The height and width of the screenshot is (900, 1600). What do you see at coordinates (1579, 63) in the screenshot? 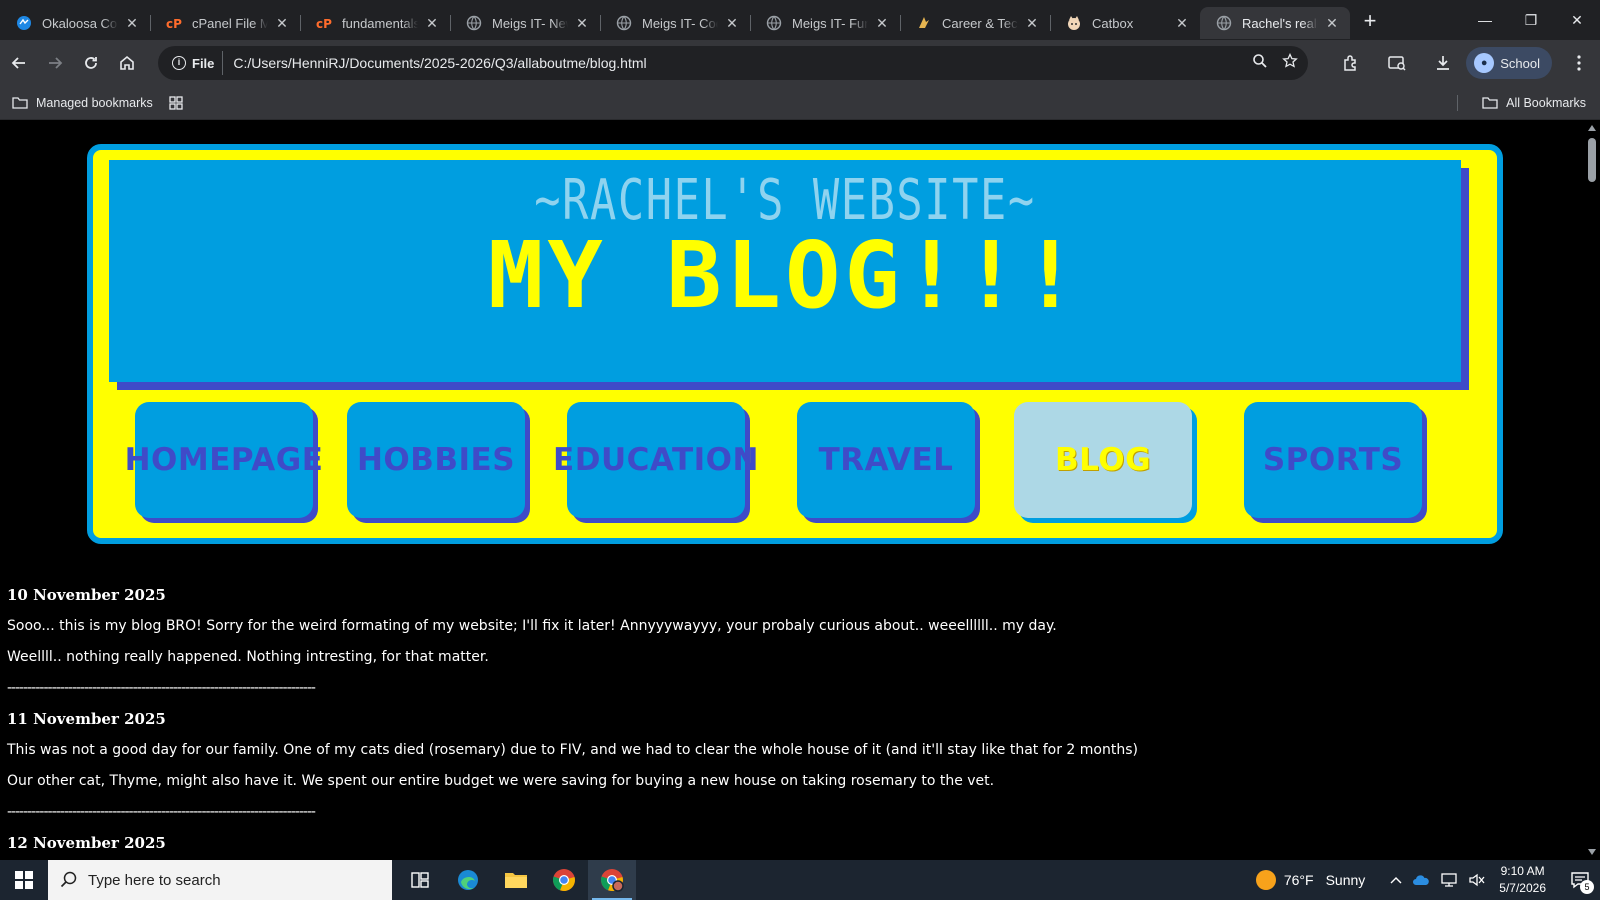
I see `menu-kebab-icon` at bounding box center [1579, 63].